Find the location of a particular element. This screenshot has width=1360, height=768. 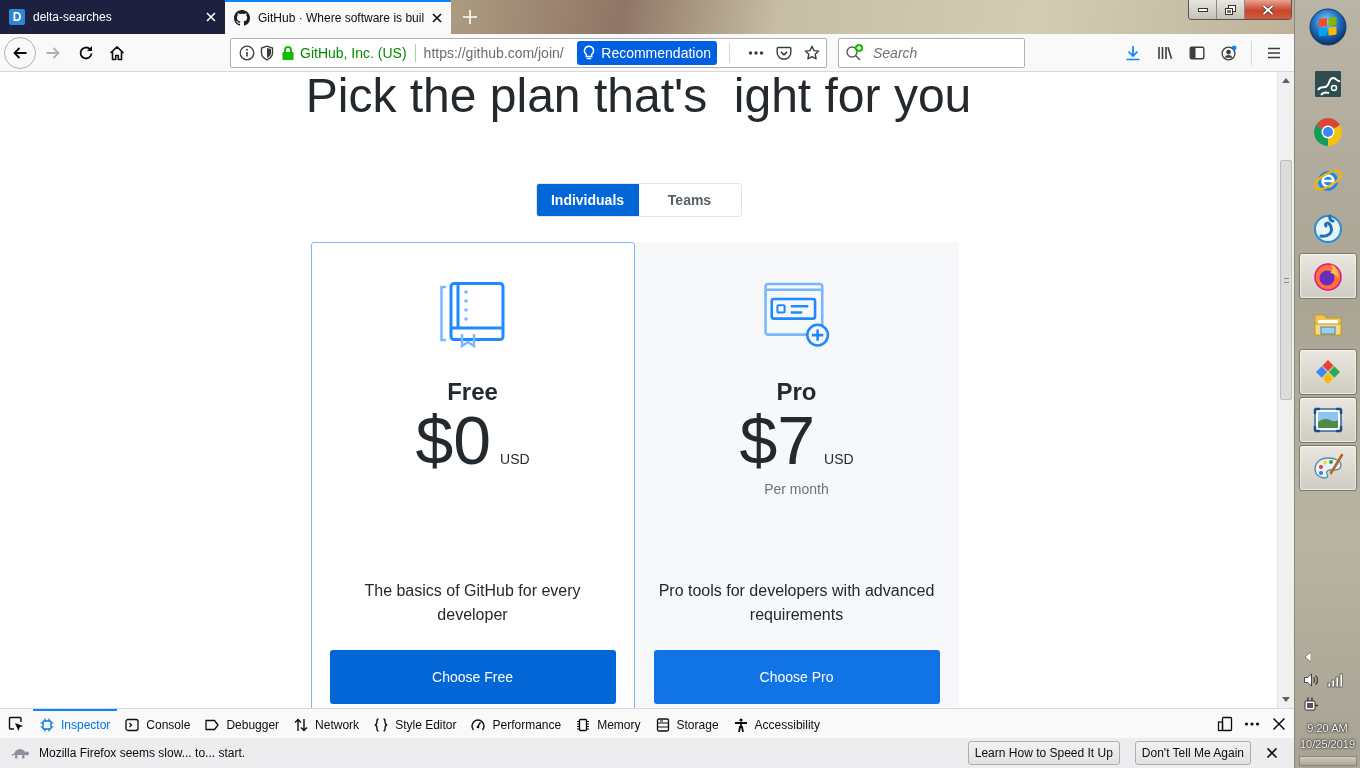

signal-icon is located at coordinates (1335, 680).